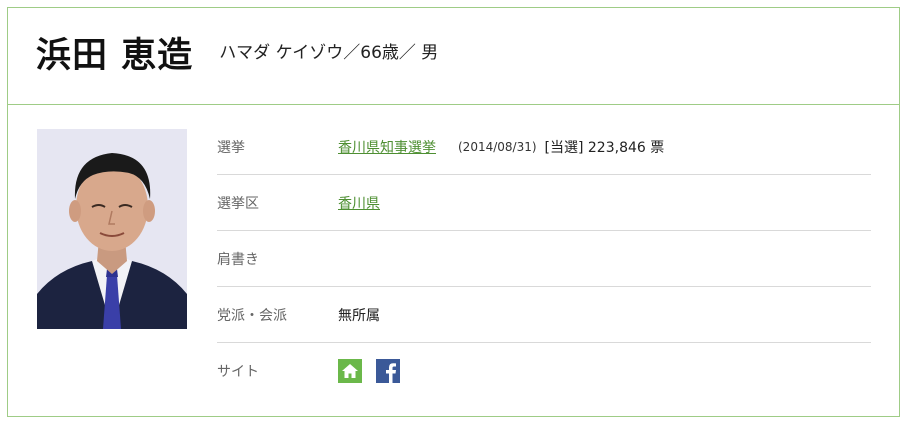  What do you see at coordinates (238, 372) in the screenshot?
I see `site-label: サイト` at bounding box center [238, 372].